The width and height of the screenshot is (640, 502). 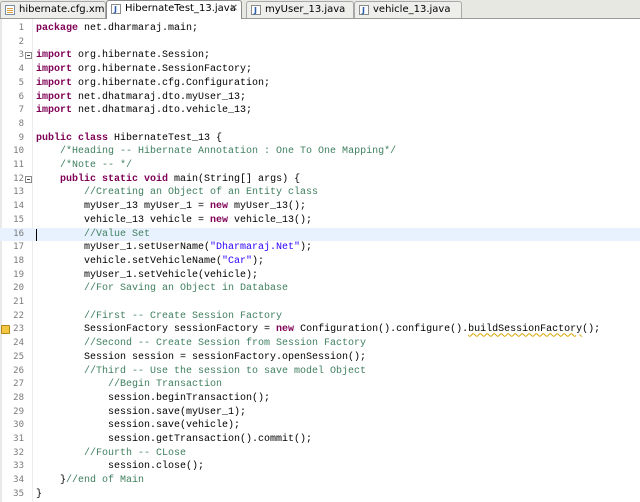 I want to click on close-icon: ✕, so click(x=234, y=9).